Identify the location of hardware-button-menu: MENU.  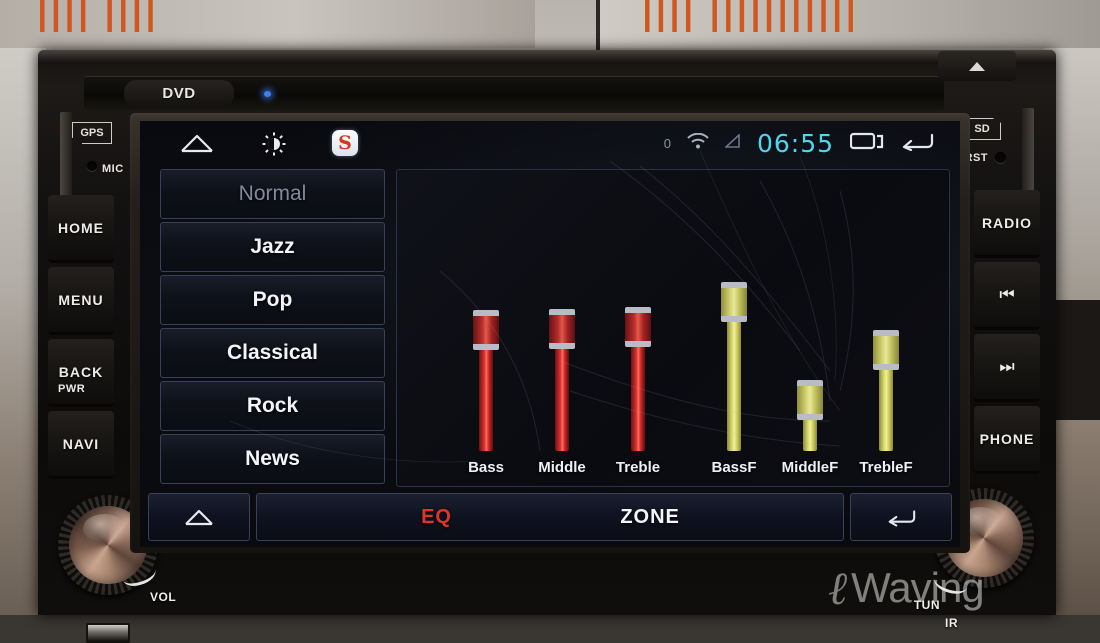
(81, 301).